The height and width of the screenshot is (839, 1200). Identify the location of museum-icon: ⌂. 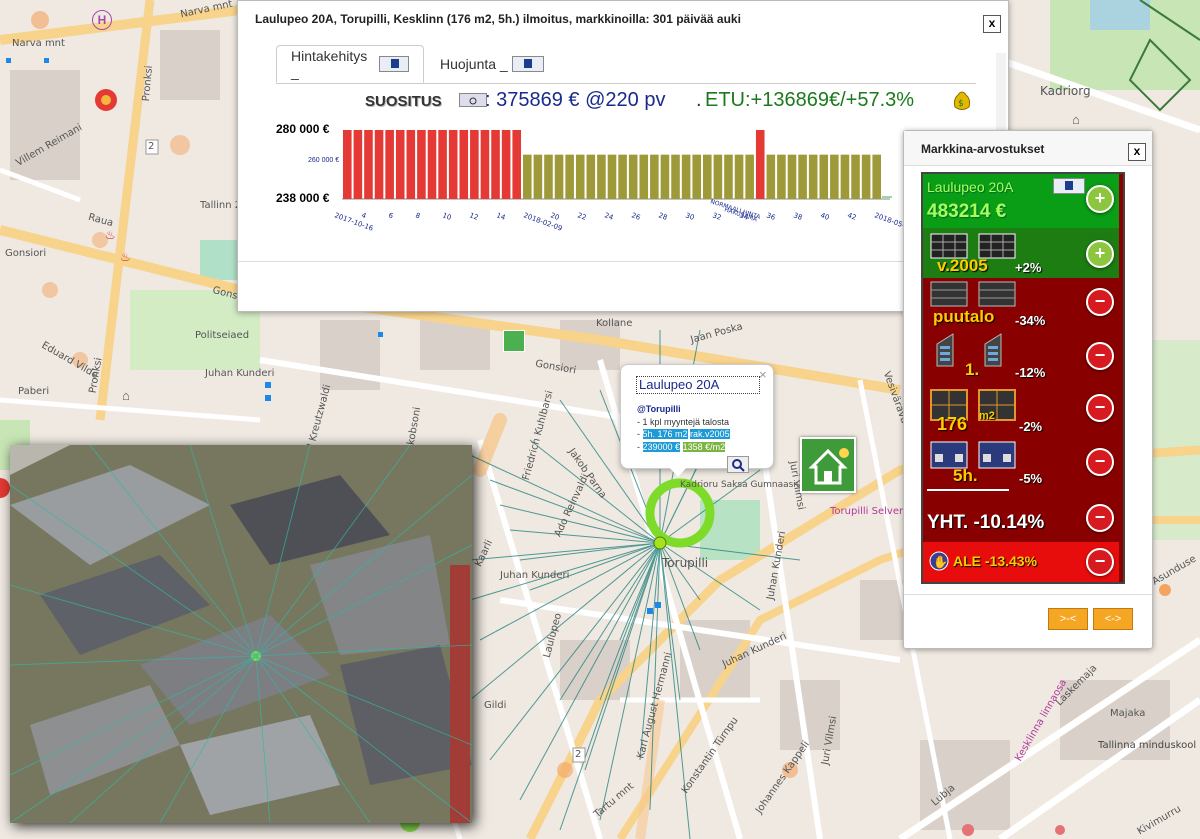
(126, 395).